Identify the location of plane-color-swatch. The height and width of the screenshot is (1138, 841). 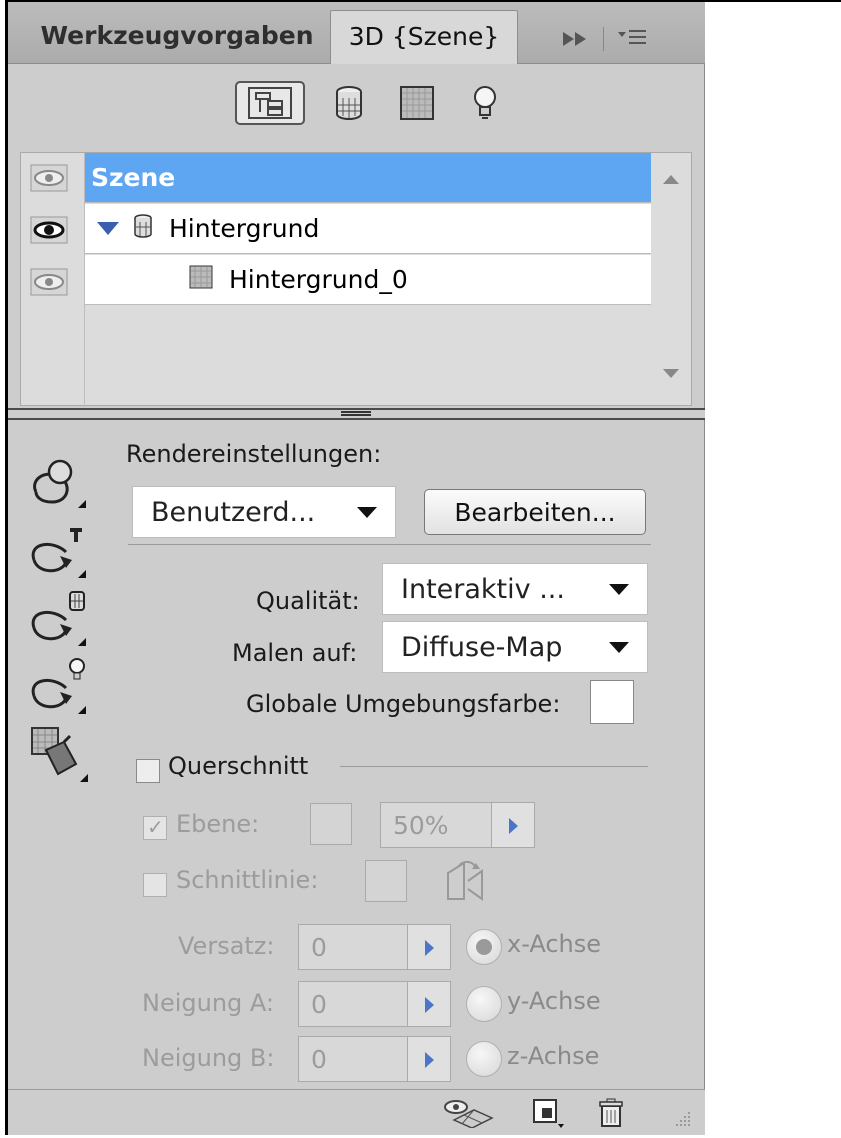
(331, 824).